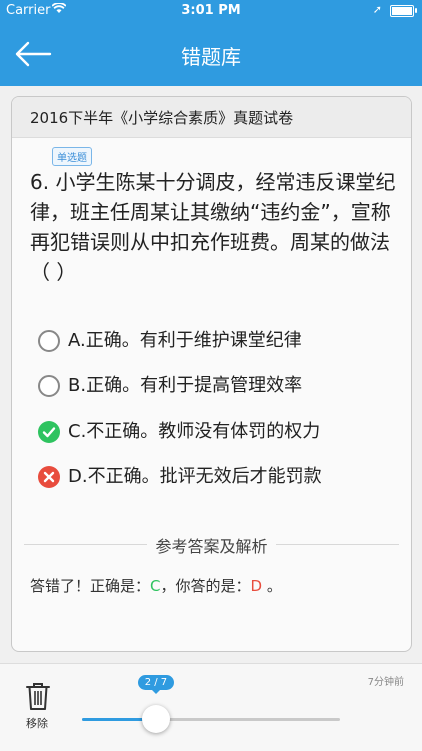 This screenshot has height=751, width=422. I want to click on option-a: A.正确。有利于维护课堂纪律, so click(218, 341).